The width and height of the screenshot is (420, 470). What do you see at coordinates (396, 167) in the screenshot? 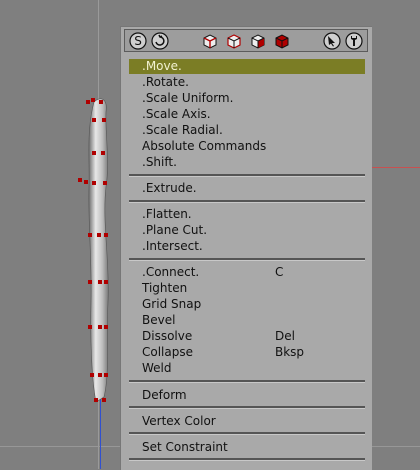
I see `x-axis-line` at bounding box center [396, 167].